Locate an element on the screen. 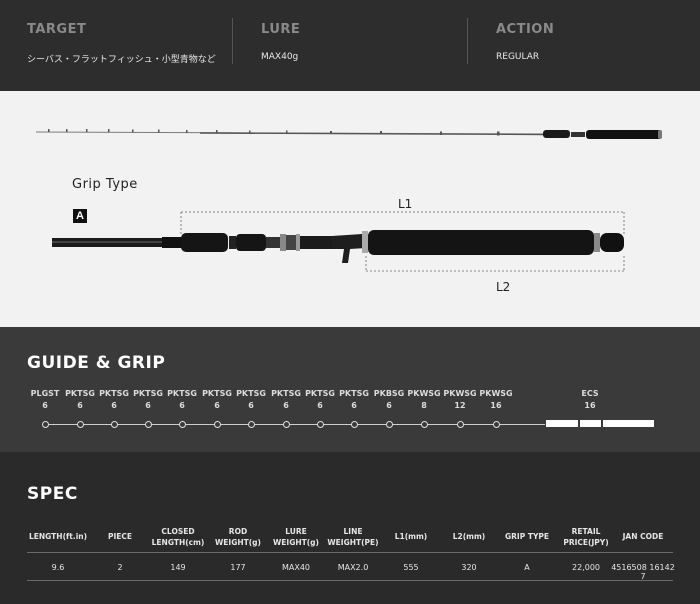 Image resolution: width=700 pixels, height=604 pixels. action-label: ACTION is located at coordinates (525, 29).